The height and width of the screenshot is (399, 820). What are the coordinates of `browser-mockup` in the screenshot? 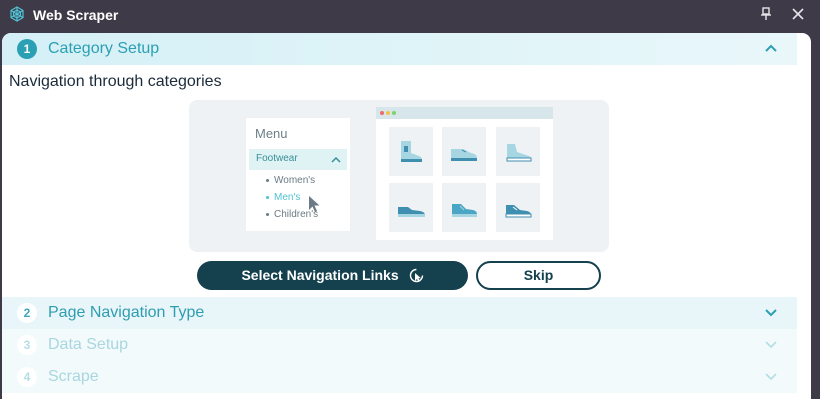 It's located at (464, 173).